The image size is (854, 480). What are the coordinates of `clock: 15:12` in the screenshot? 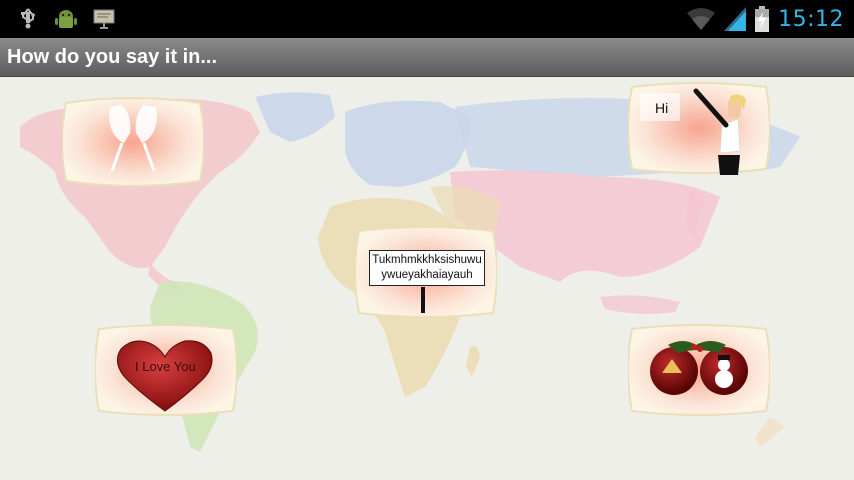 It's located at (811, 19).